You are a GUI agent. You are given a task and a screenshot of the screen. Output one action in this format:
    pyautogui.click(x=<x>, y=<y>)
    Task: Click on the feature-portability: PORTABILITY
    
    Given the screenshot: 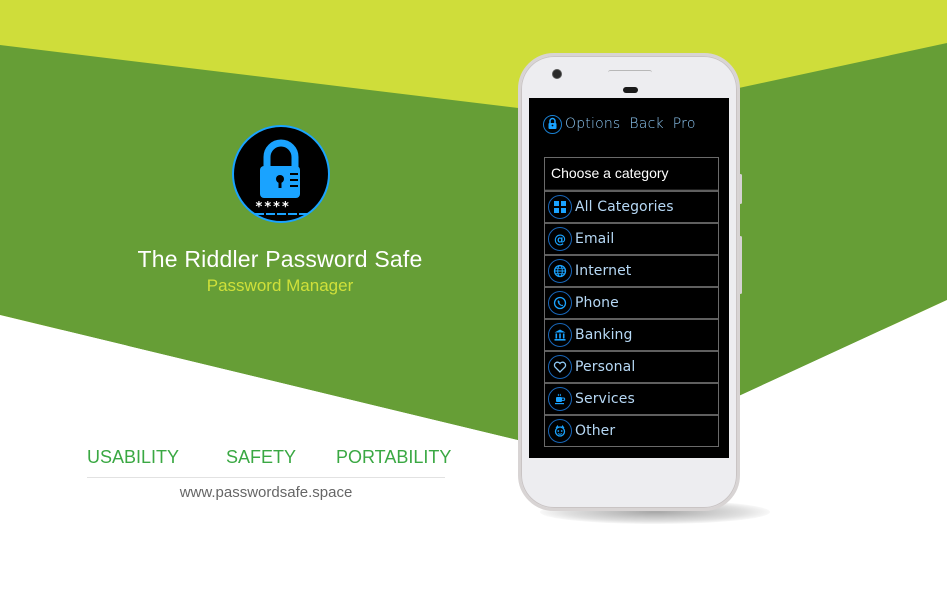 What is the action you would take?
    pyautogui.click(x=394, y=457)
    